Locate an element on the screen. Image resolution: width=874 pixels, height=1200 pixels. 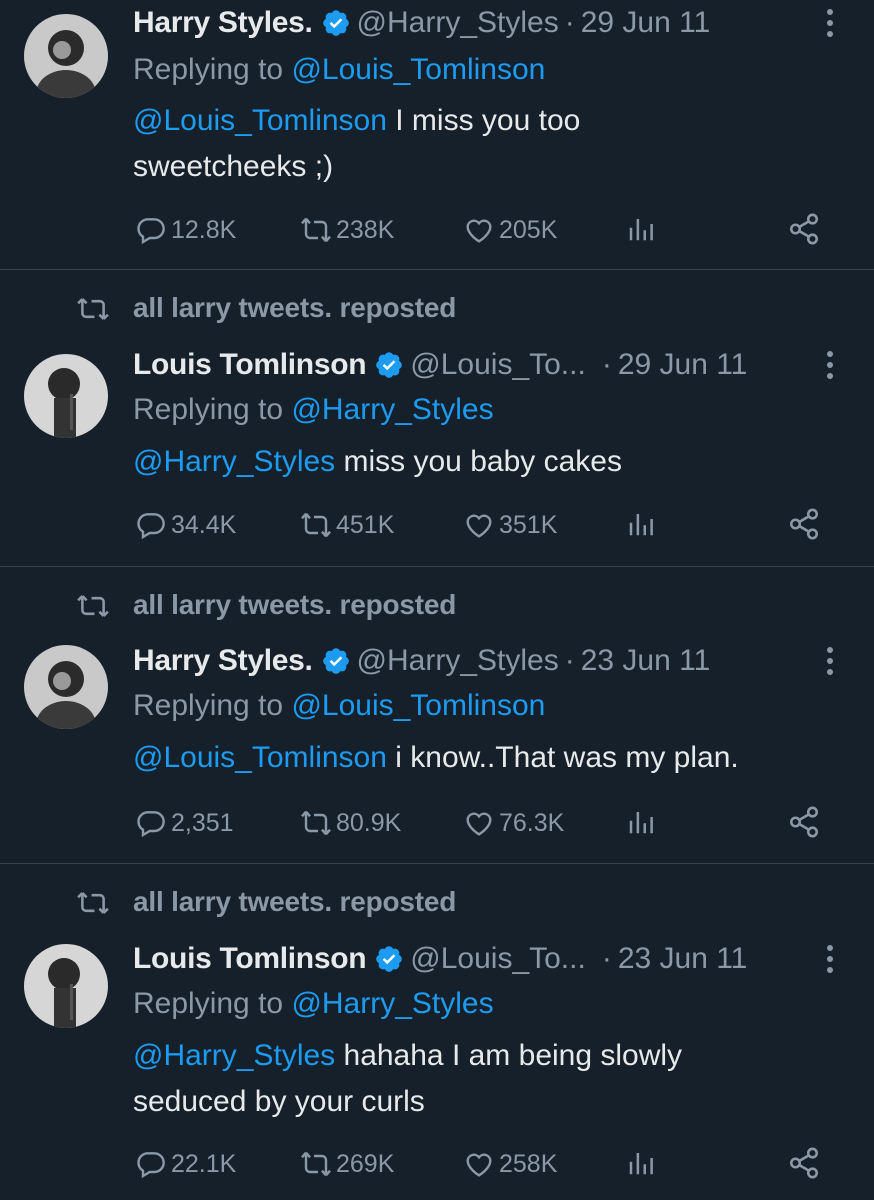
repost-count: 80.9K is located at coordinates (369, 822).